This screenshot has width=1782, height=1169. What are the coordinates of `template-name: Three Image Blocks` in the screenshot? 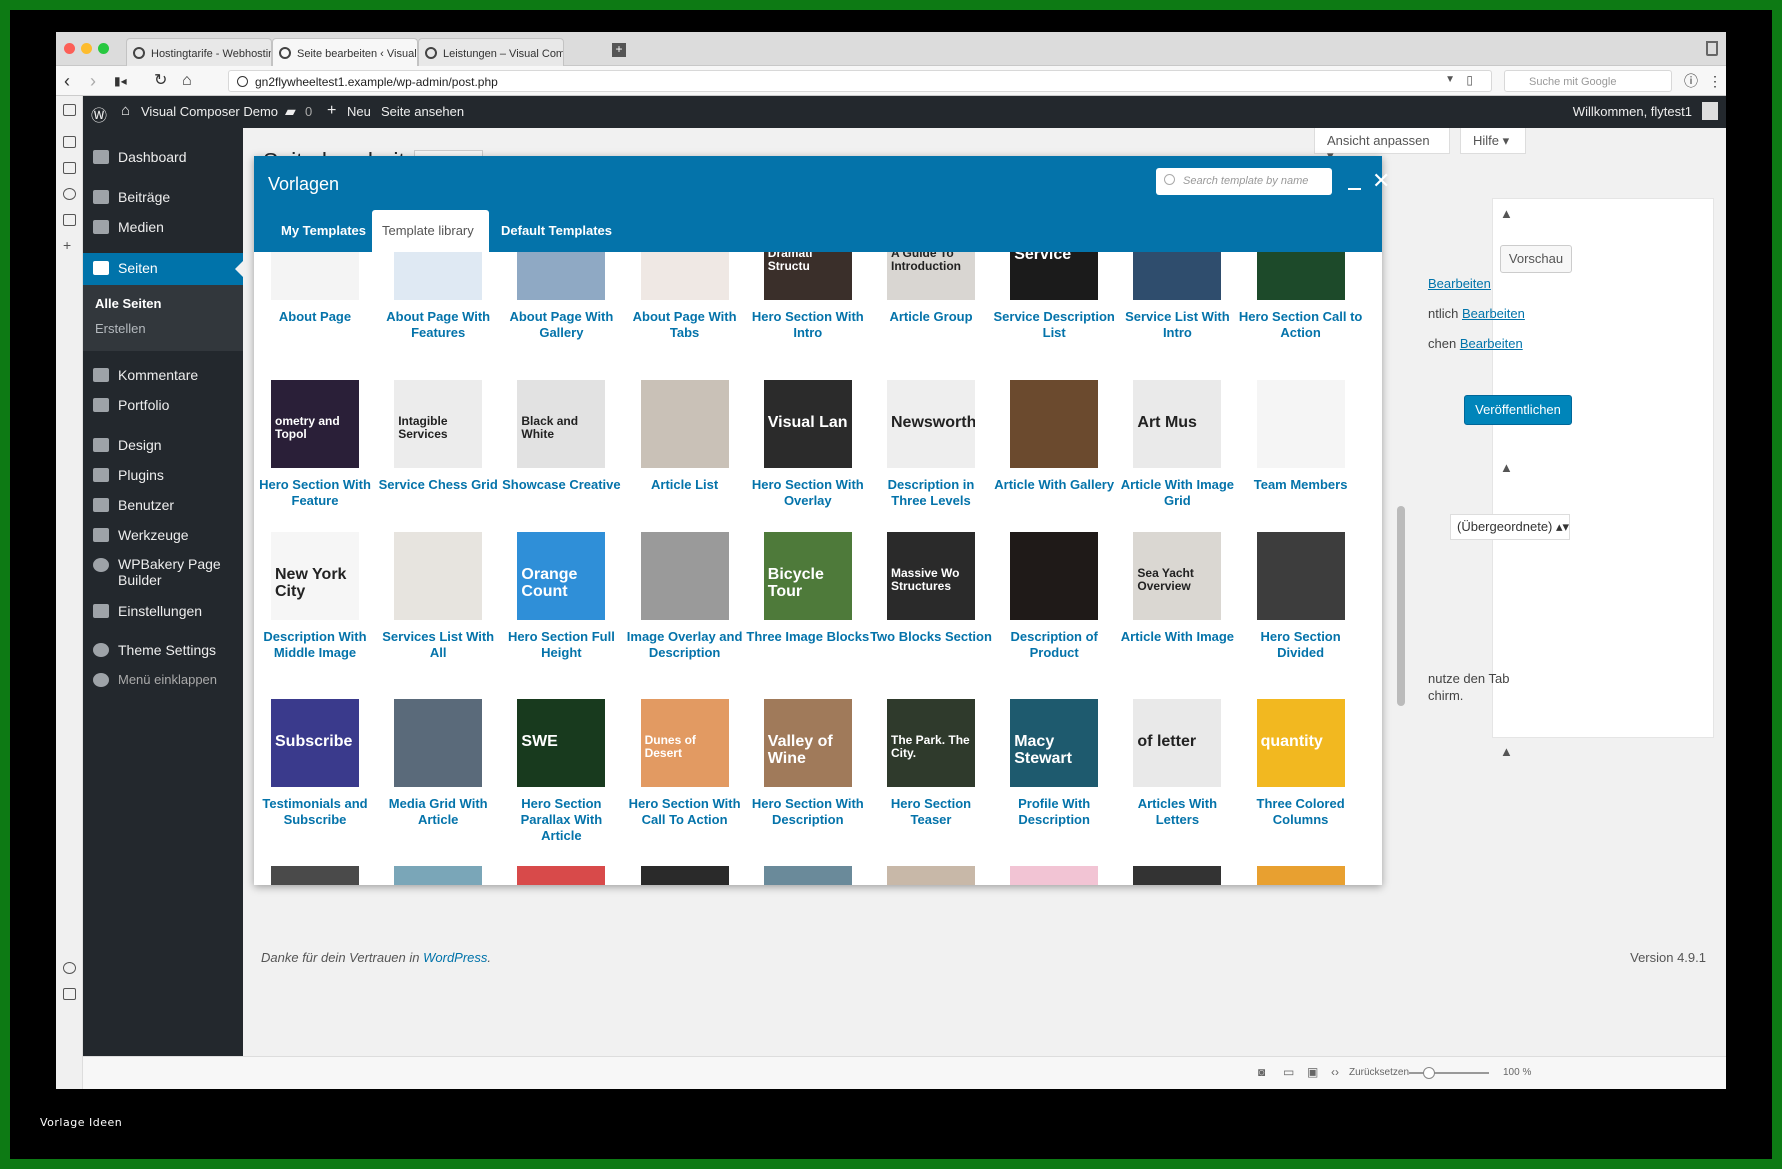 It's located at (808, 637).